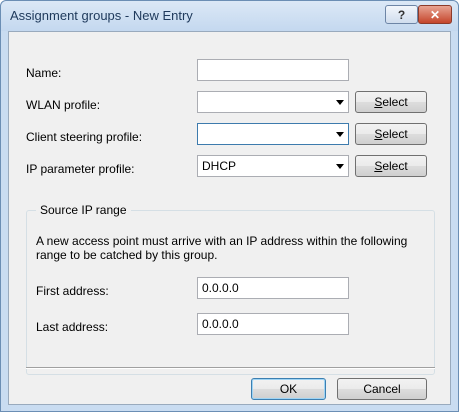 The width and height of the screenshot is (461, 414). Describe the element at coordinates (229, 16) in the screenshot. I see `title-bar: Assignment groups - New Entry ? ✕` at that location.